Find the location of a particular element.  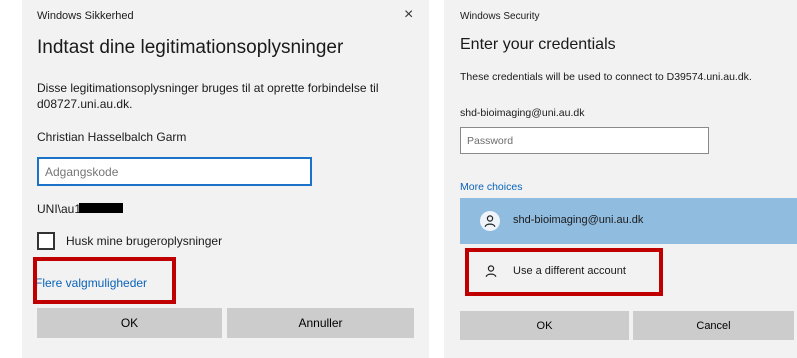

dialog-app-title: Windows Security is located at coordinates (500, 16).